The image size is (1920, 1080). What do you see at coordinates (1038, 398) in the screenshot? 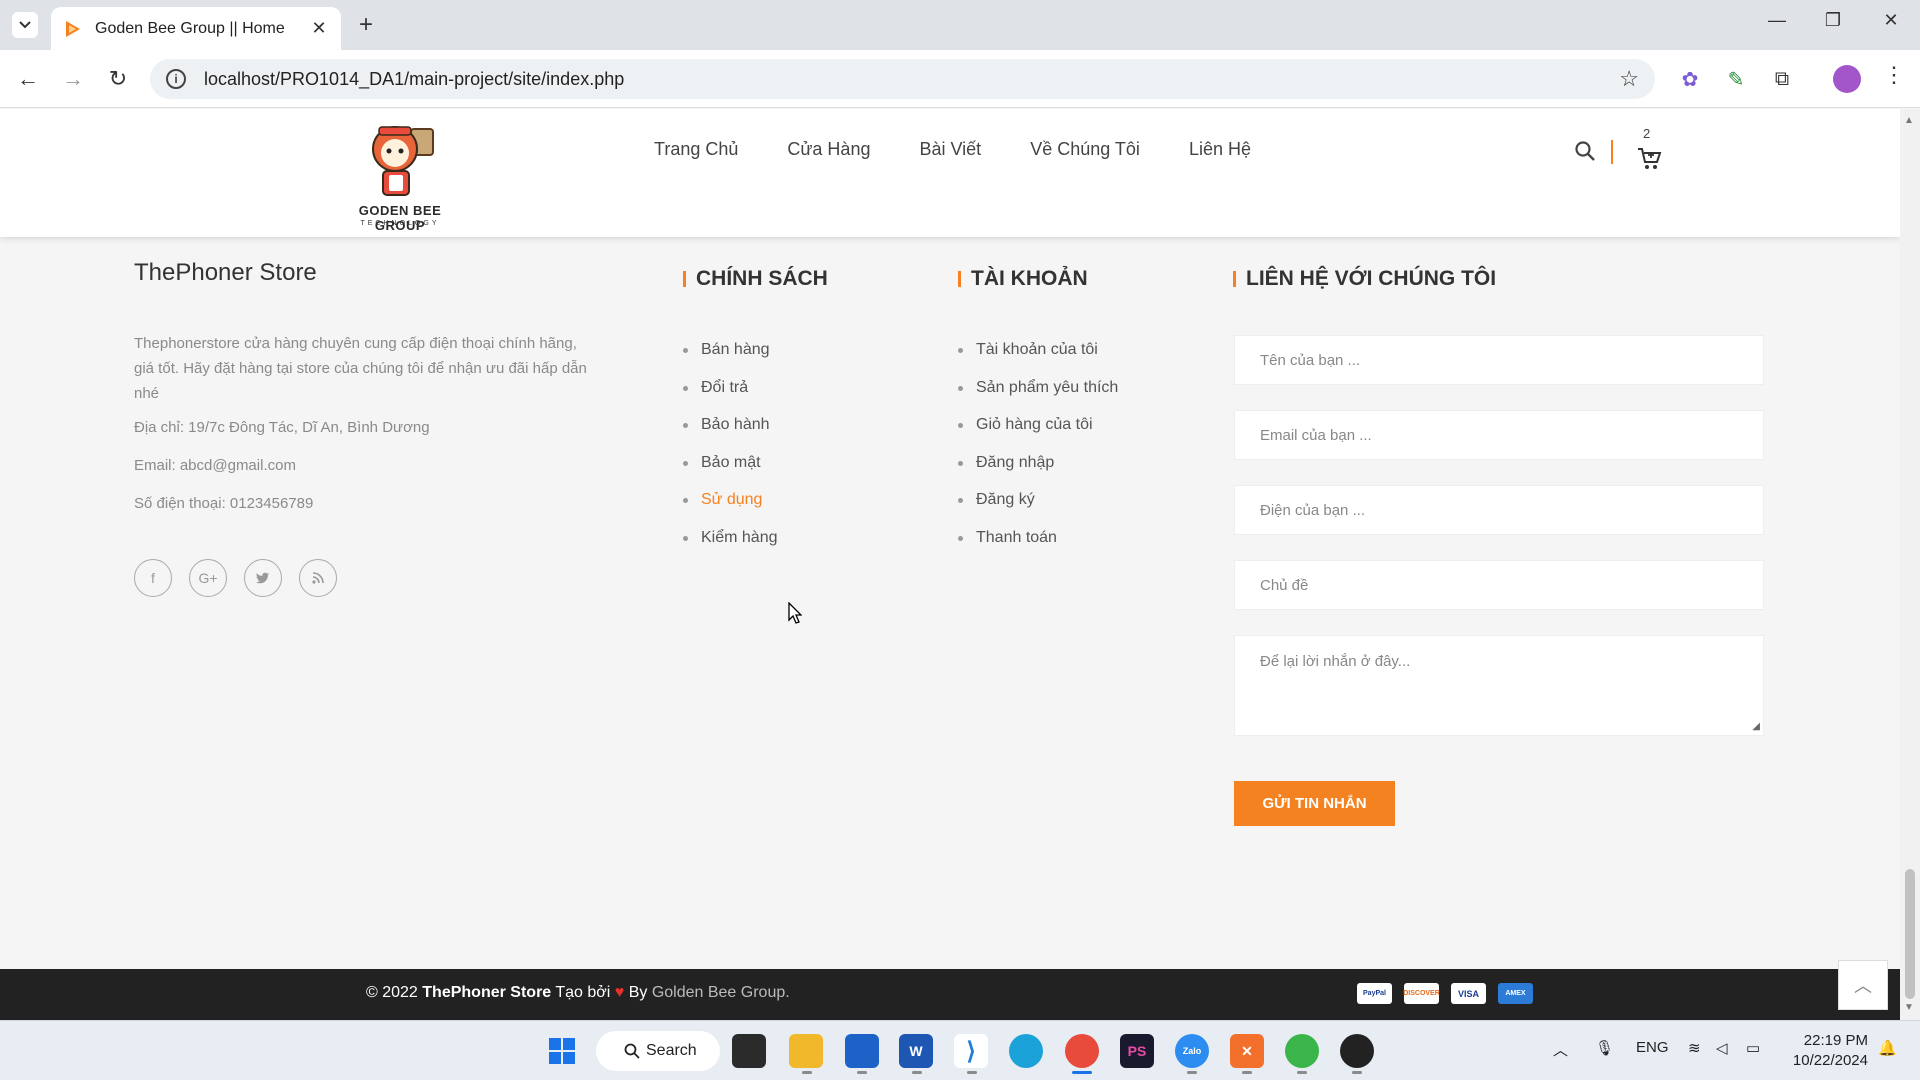
I see `account-link-wishlist: Sản phẩm yêu thích` at bounding box center [1038, 398].